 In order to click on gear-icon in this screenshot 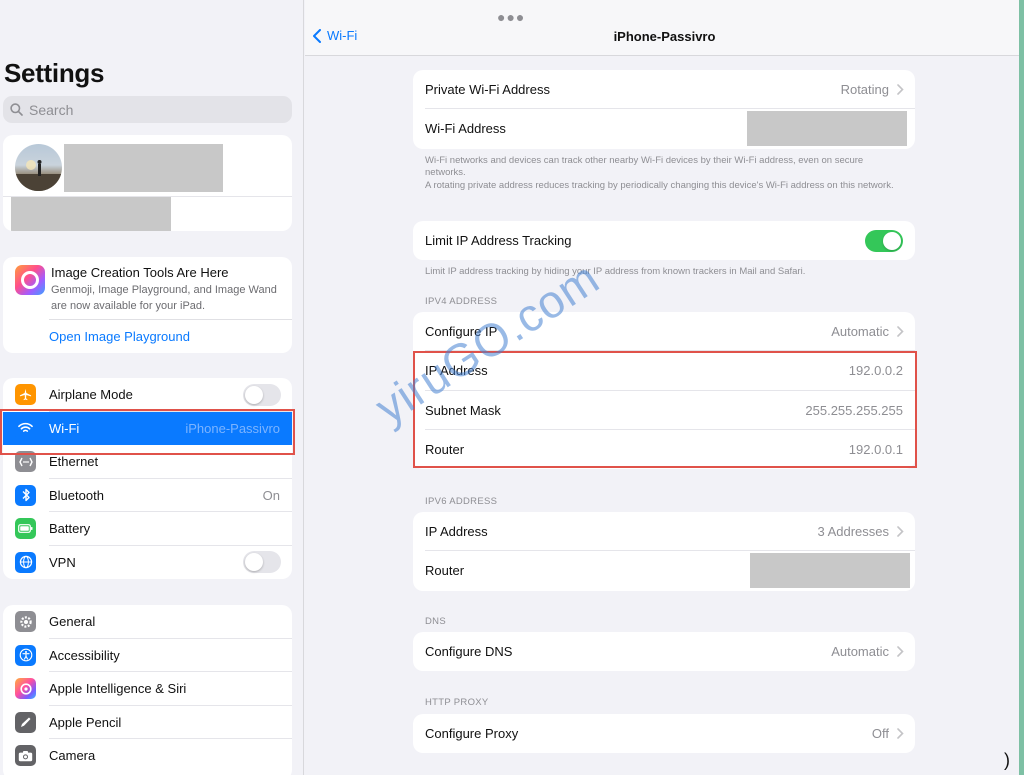, I will do `click(25, 622)`.